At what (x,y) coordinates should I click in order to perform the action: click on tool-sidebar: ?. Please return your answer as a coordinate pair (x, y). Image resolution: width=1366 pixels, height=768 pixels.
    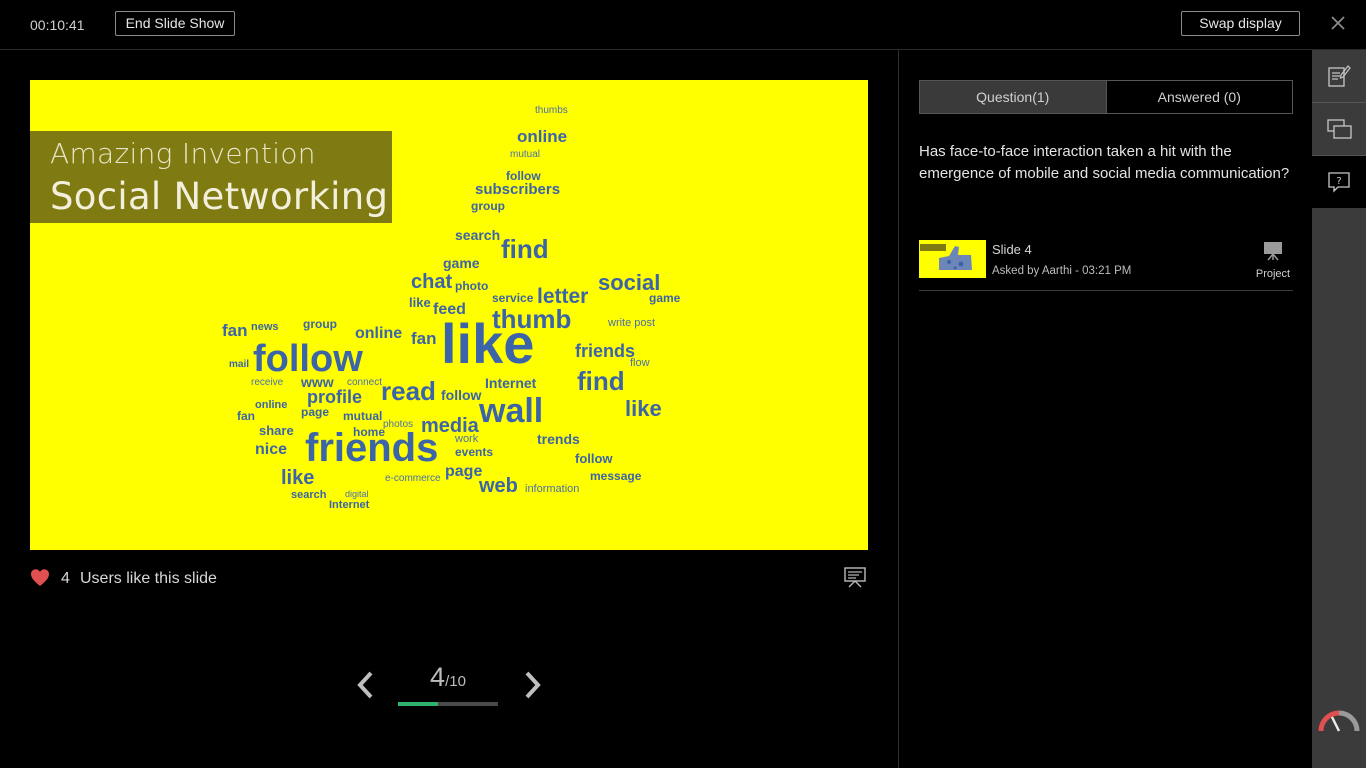
    Looking at the image, I should click on (1339, 409).